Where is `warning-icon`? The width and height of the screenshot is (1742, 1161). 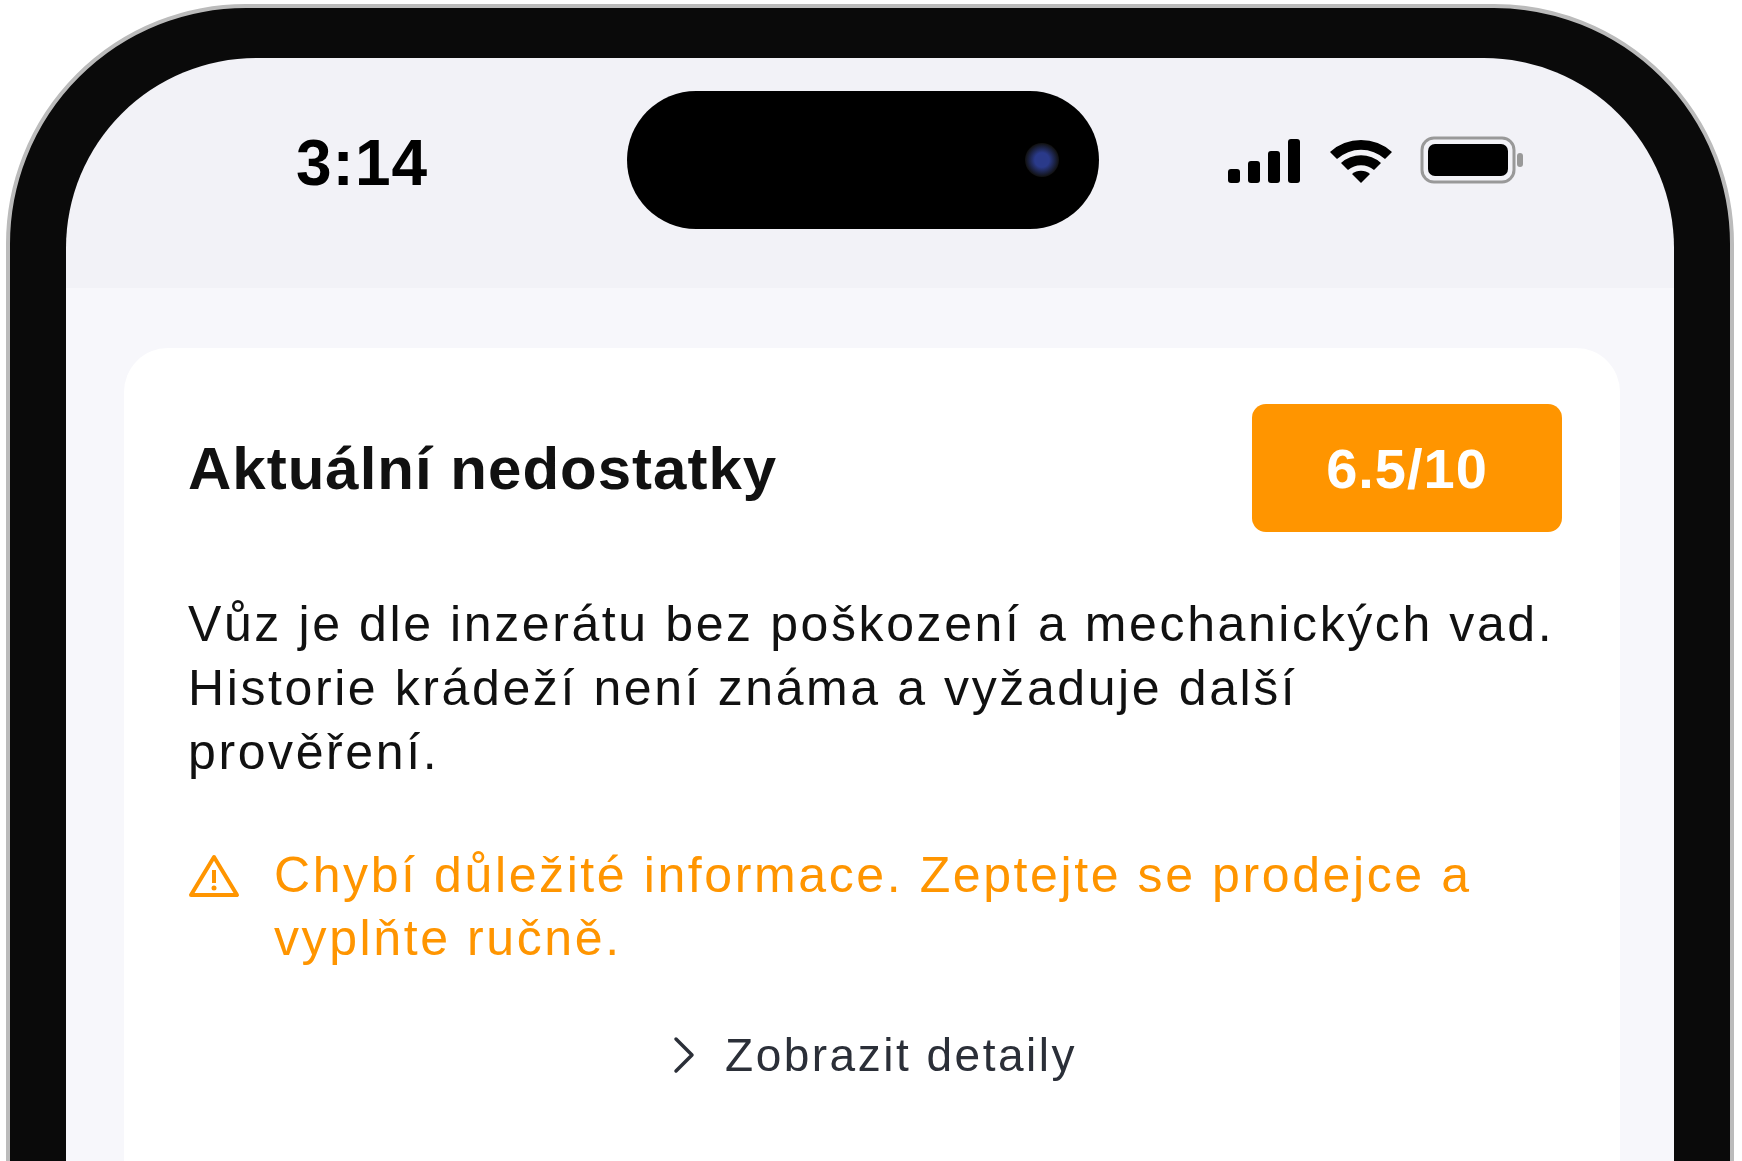 warning-icon is located at coordinates (214, 876).